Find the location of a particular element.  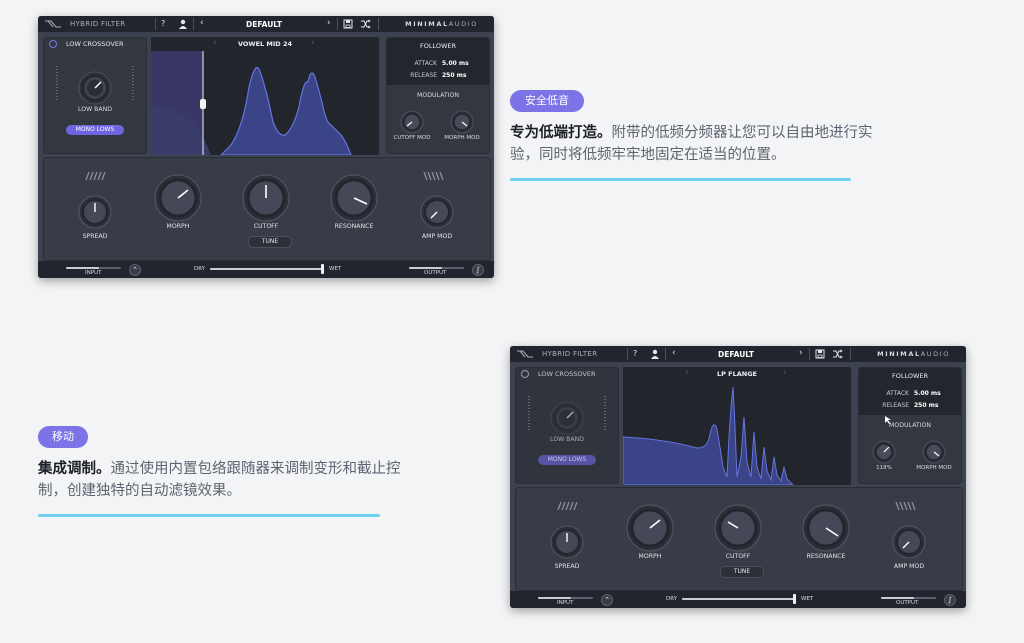

follower-title: FOLLOWER is located at coordinates (438, 46).